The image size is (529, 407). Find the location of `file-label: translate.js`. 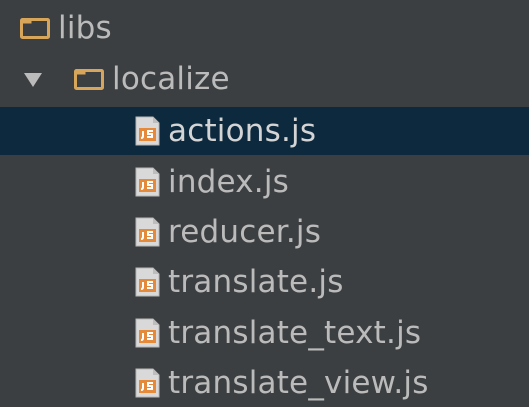

file-label: translate.js is located at coordinates (256, 282).